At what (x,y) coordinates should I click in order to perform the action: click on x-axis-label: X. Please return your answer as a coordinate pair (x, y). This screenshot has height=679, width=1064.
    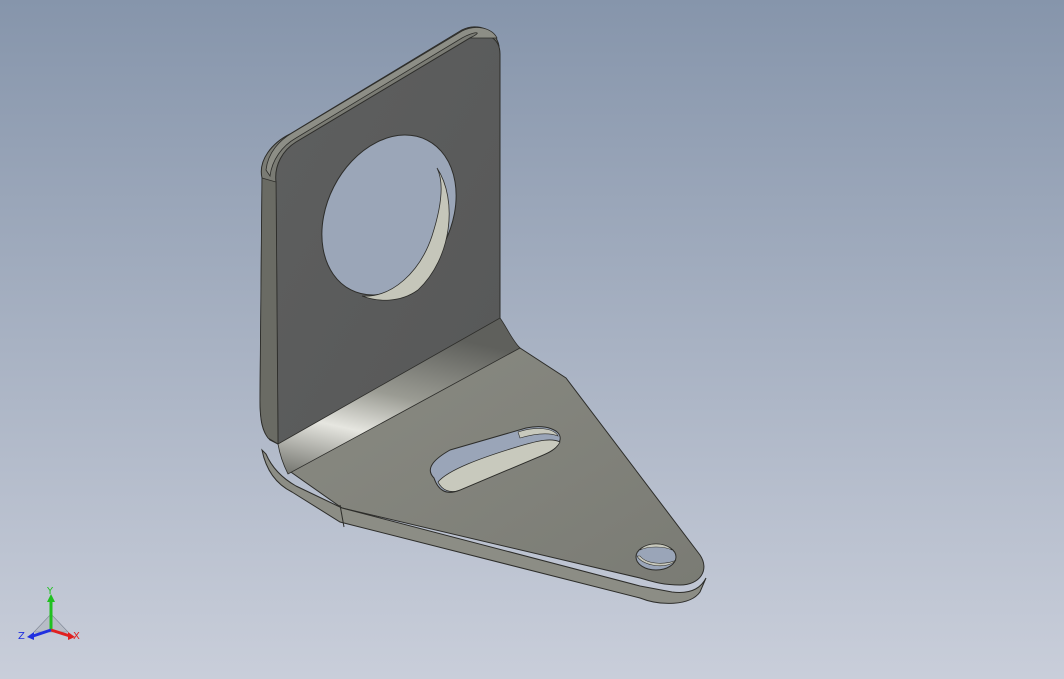
    Looking at the image, I should click on (76, 636).